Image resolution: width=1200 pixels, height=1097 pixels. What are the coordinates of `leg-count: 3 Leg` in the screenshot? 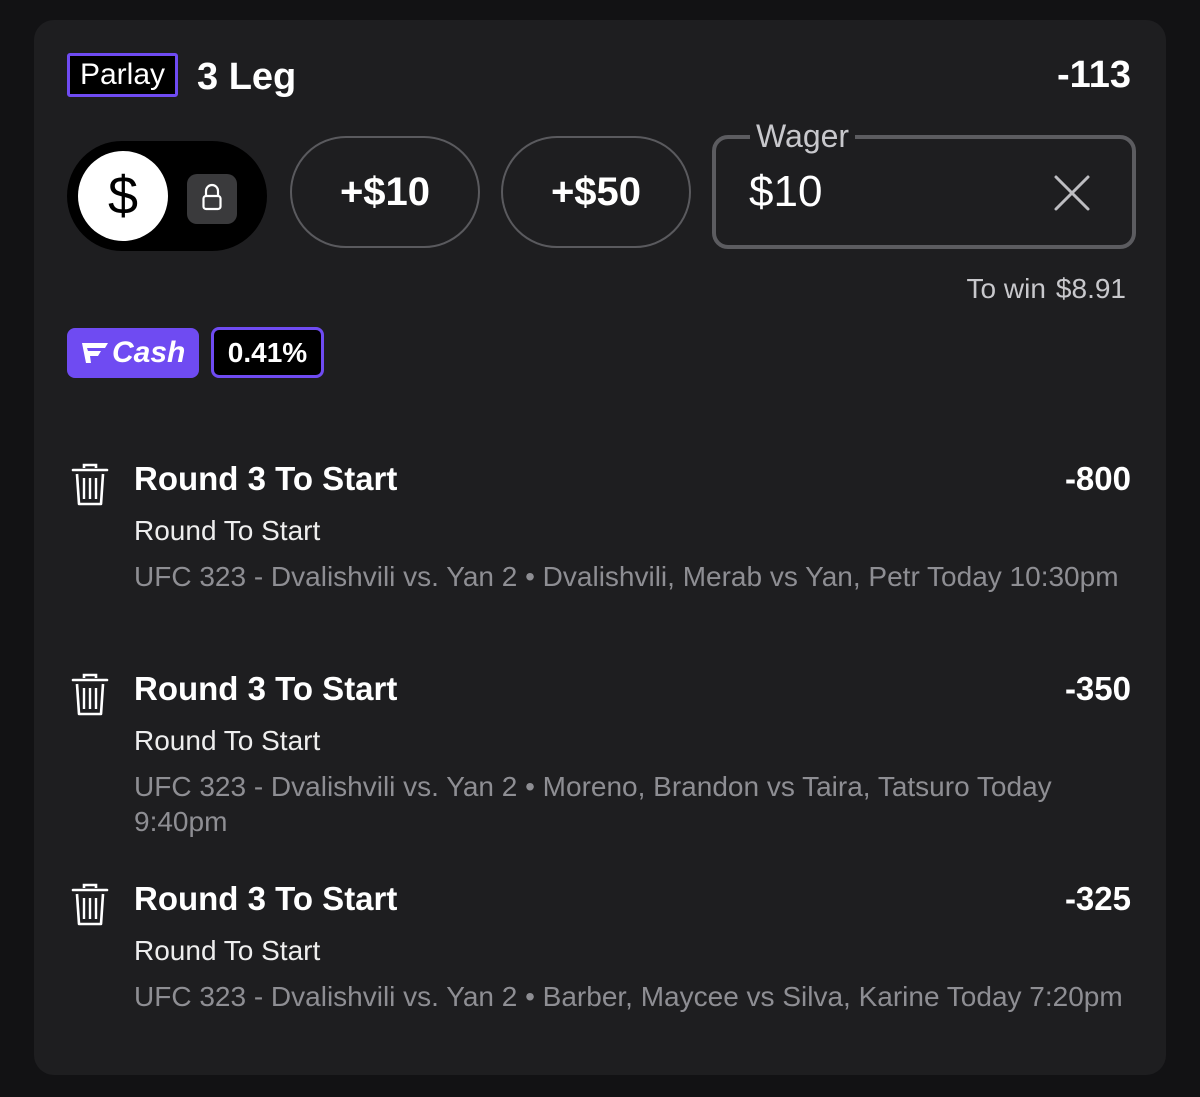 It's located at (247, 77).